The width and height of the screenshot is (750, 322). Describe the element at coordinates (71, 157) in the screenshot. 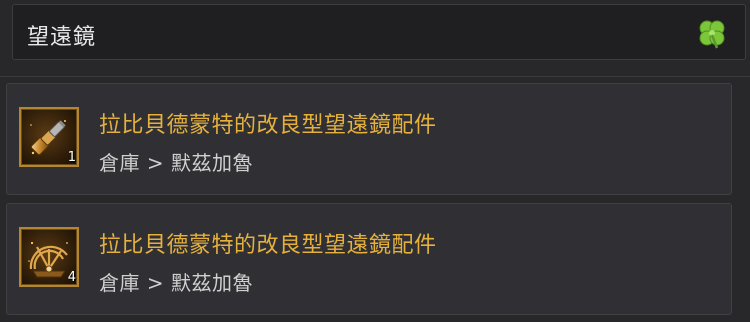

I see `item-count: 1` at that location.